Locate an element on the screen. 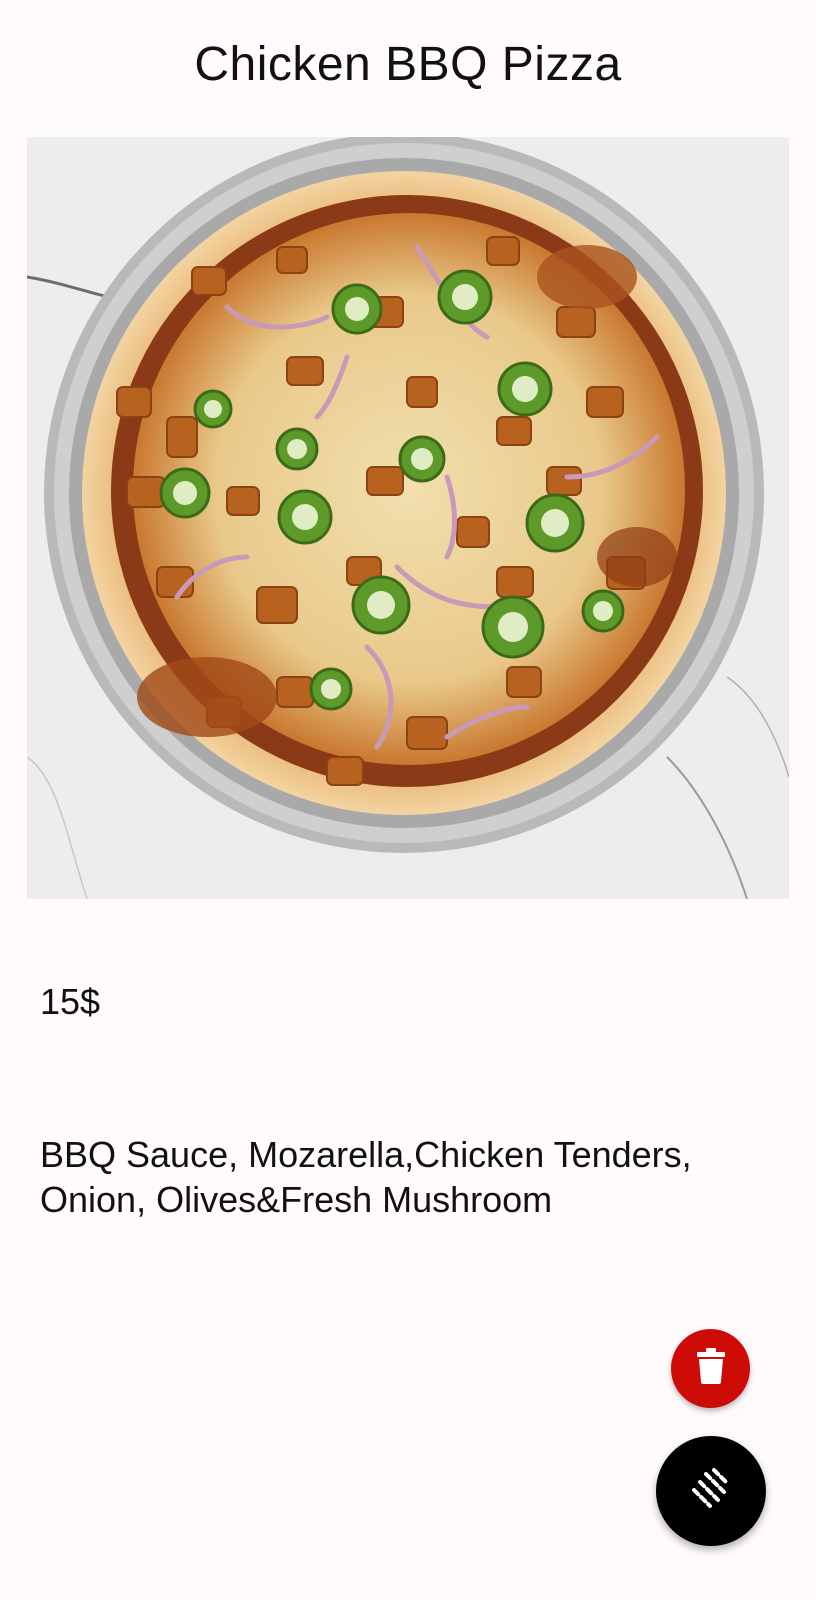  delete-button is located at coordinates (710, 1368).